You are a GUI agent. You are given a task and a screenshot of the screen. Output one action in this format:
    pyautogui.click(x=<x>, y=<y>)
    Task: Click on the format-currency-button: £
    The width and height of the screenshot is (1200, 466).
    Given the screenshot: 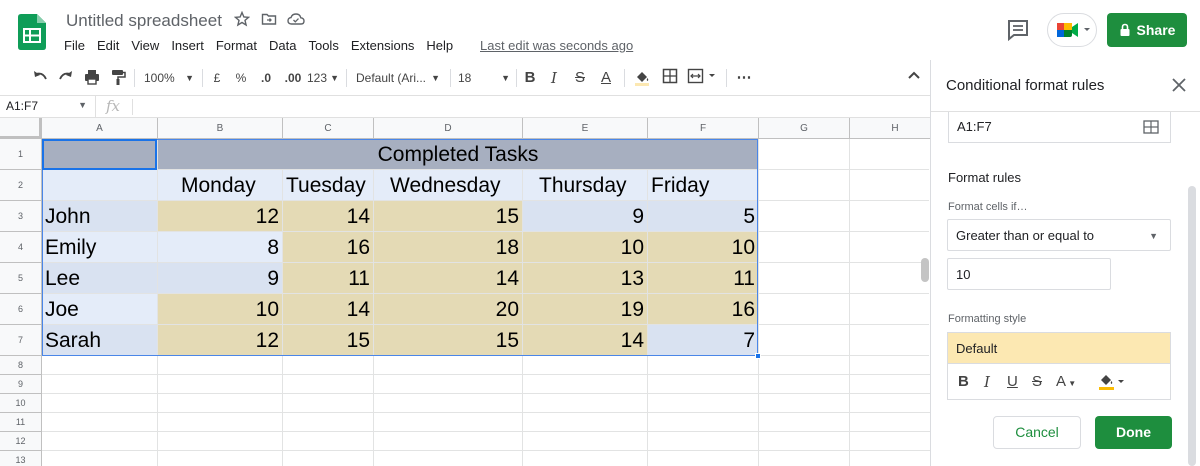 What is the action you would take?
    pyautogui.click(x=217, y=78)
    